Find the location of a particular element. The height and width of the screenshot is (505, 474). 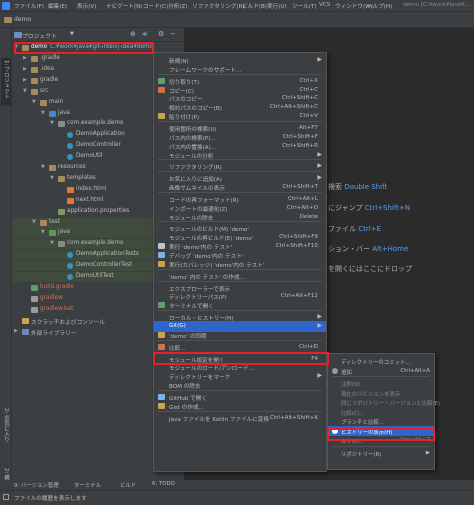

menu-edit: 編集(E) is located at coordinates (57, 6).